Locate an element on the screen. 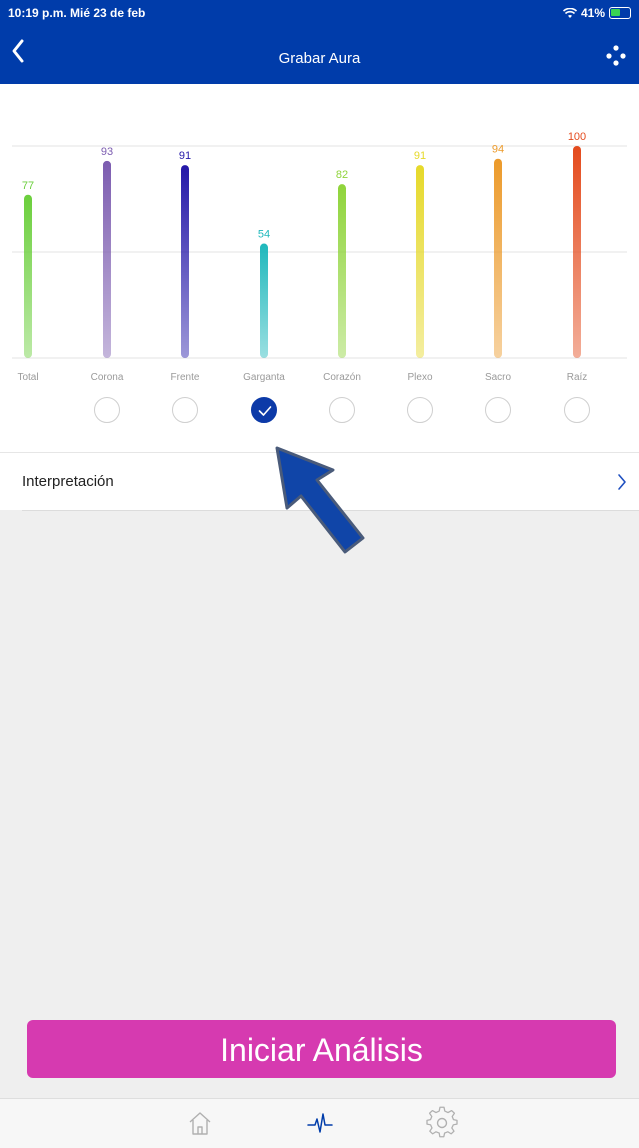 The image size is (639, 1148). bar-corazón is located at coordinates (342, 271).